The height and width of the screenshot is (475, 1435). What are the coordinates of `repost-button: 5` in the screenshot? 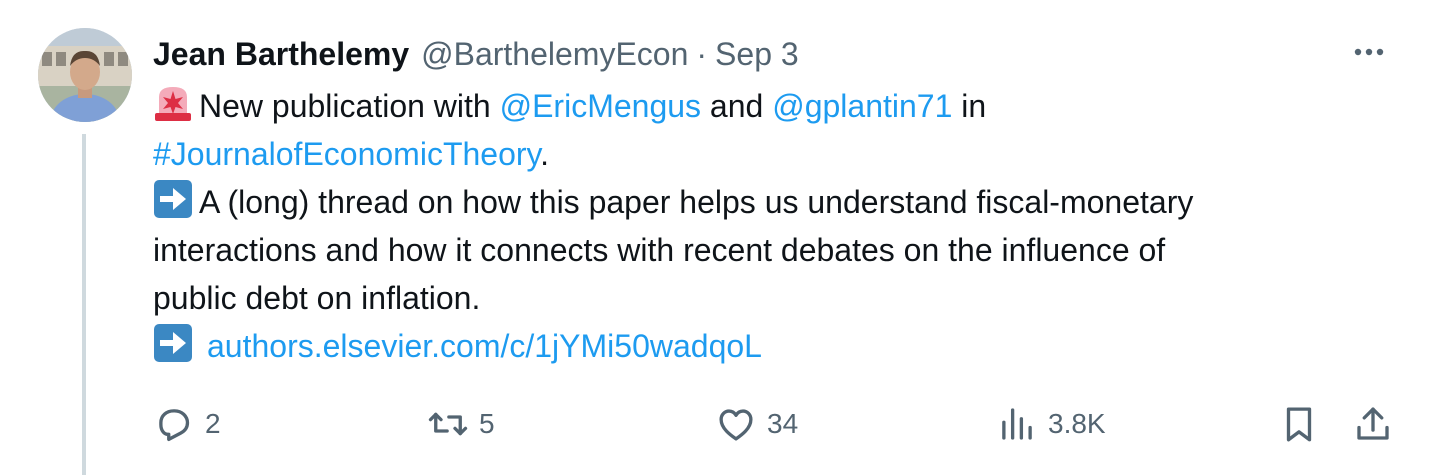 It's located at (461, 424).